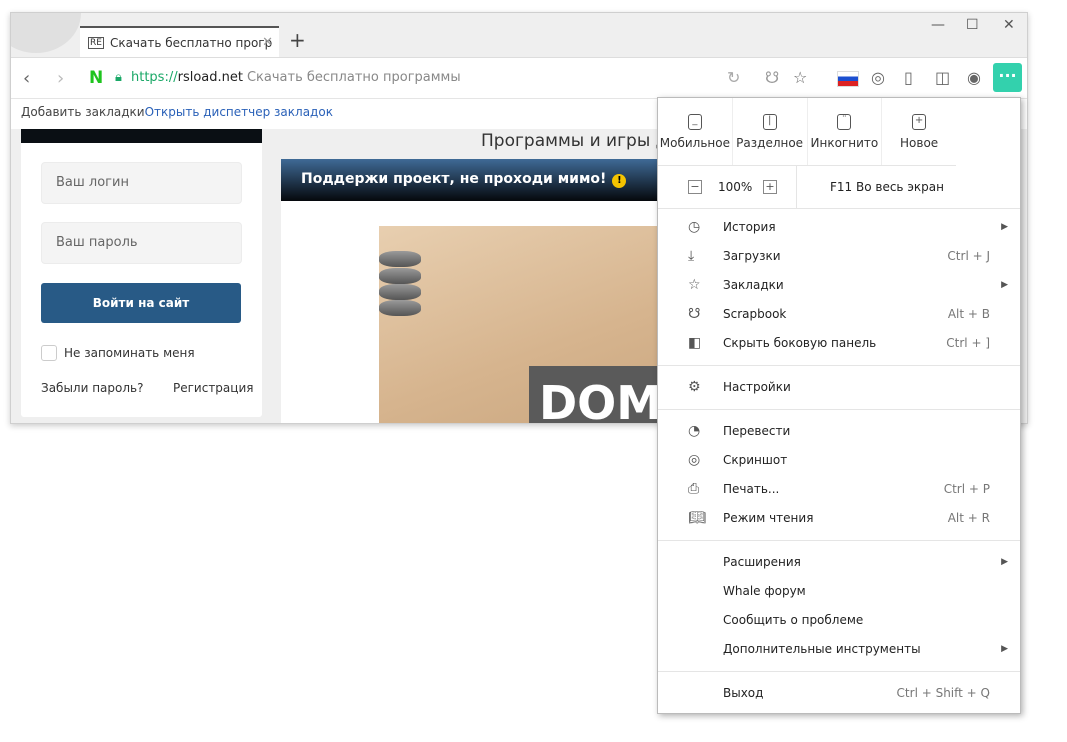 This screenshot has width=1067, height=742. What do you see at coordinates (694, 122) in the screenshot?
I see `mobile-icon: _` at bounding box center [694, 122].